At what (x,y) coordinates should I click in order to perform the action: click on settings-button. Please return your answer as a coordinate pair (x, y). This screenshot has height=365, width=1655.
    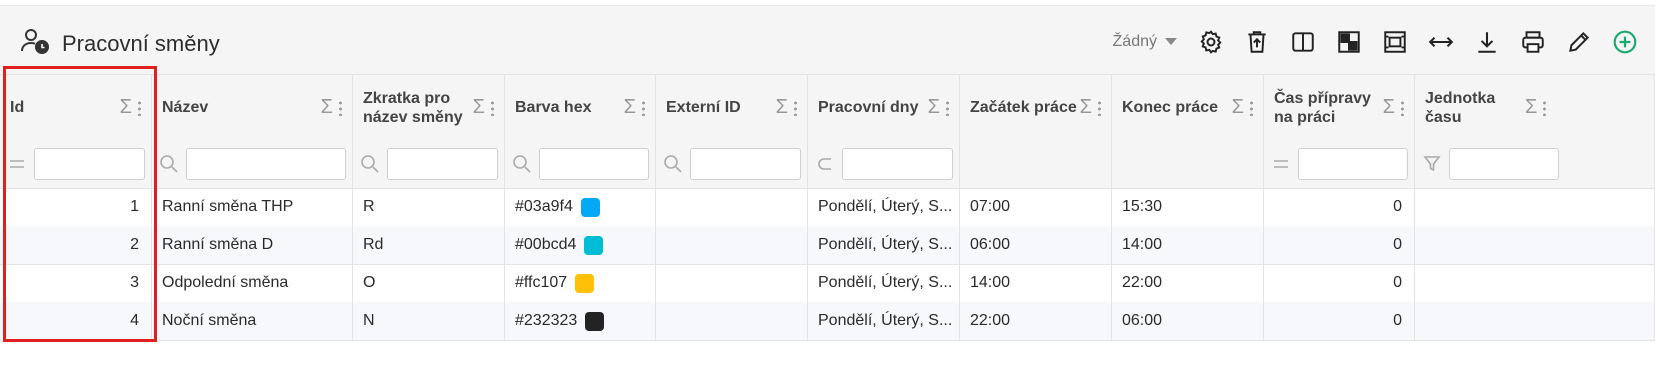
    Looking at the image, I should click on (1211, 42).